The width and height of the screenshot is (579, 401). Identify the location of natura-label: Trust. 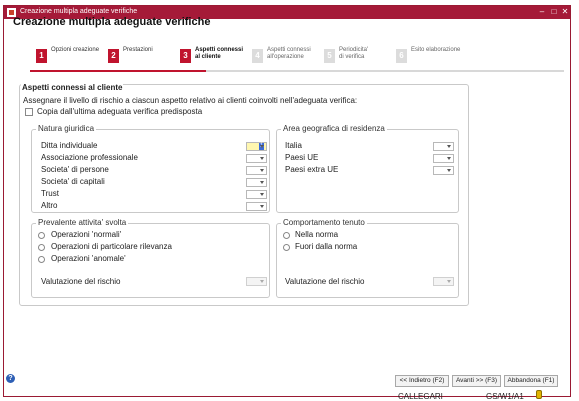
(50, 193).